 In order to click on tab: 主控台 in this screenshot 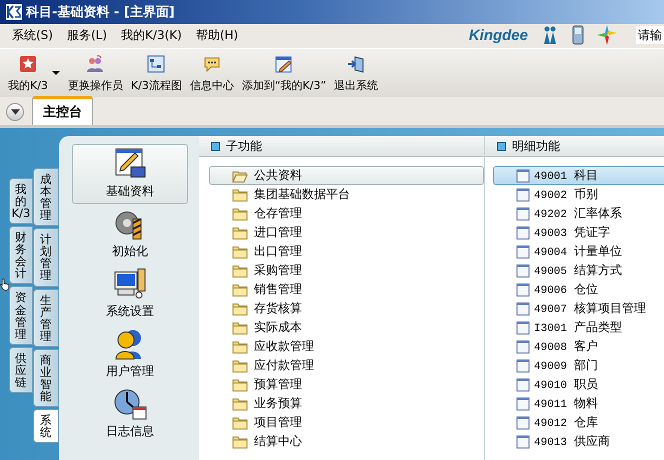, I will do `click(62, 110)`.